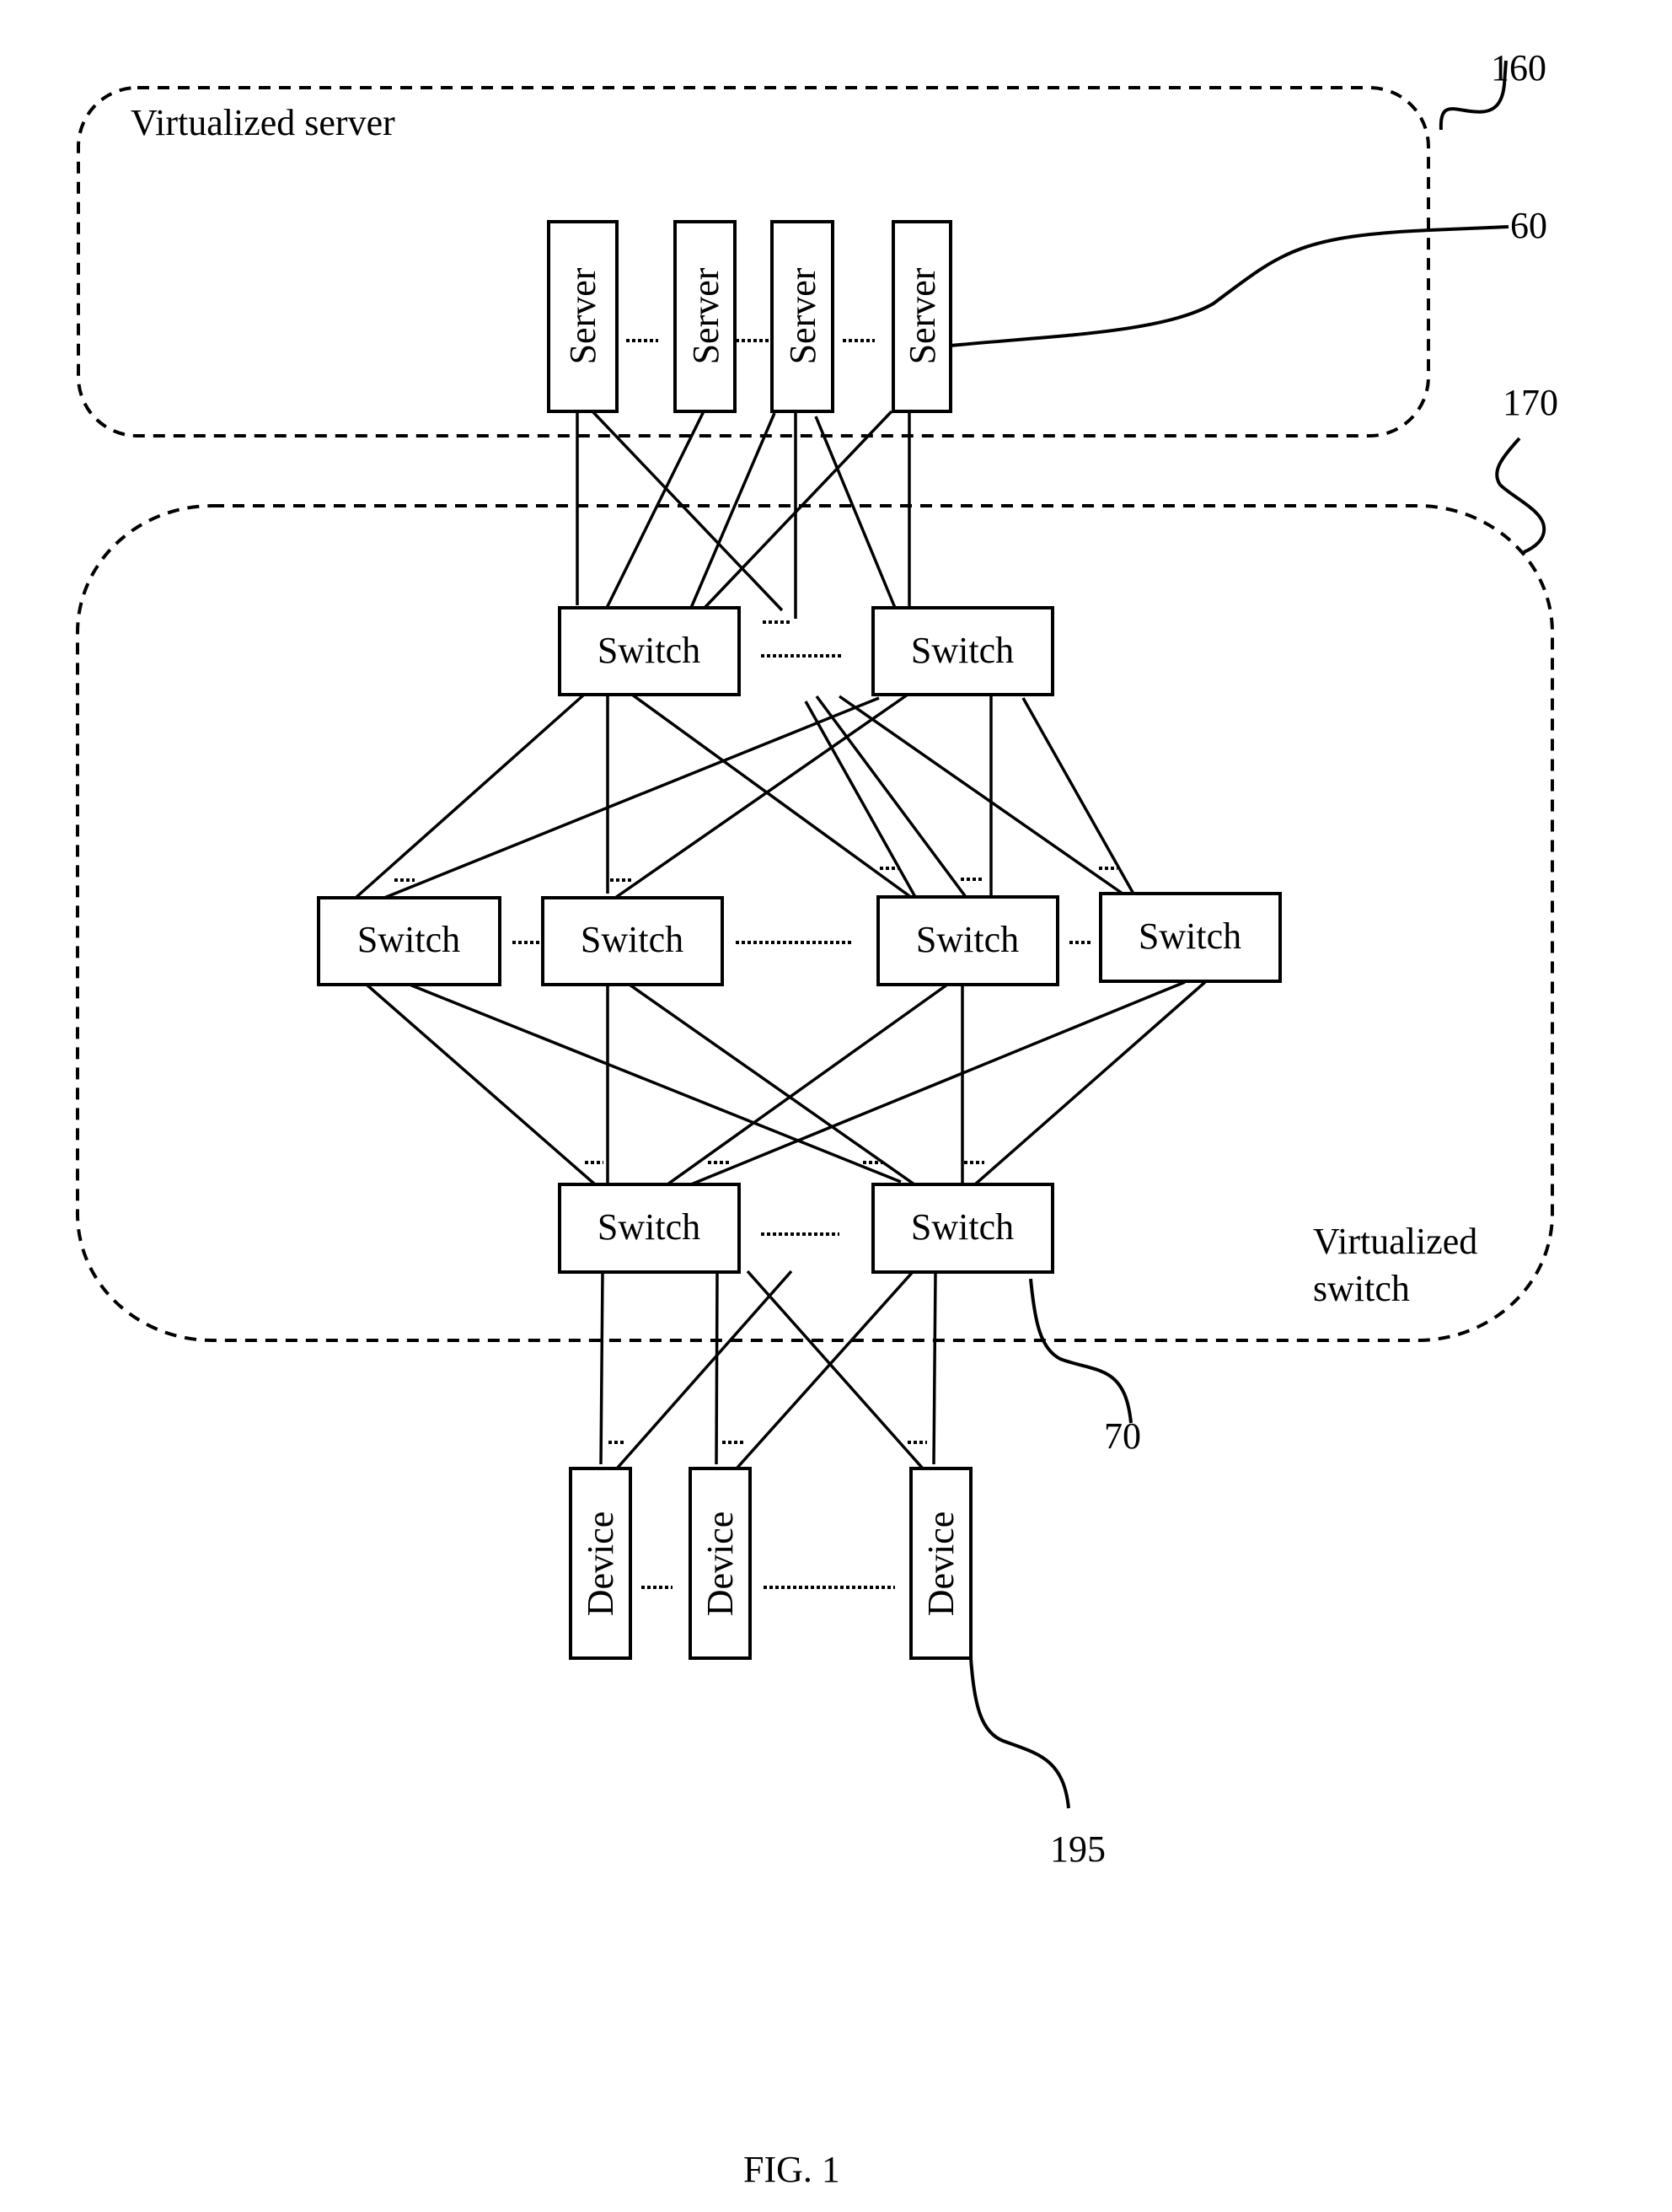 Image resolution: width=1672 pixels, height=2212 pixels. Describe the element at coordinates (791, 2170) in the screenshot. I see `figure-caption: FIG. 1` at that location.